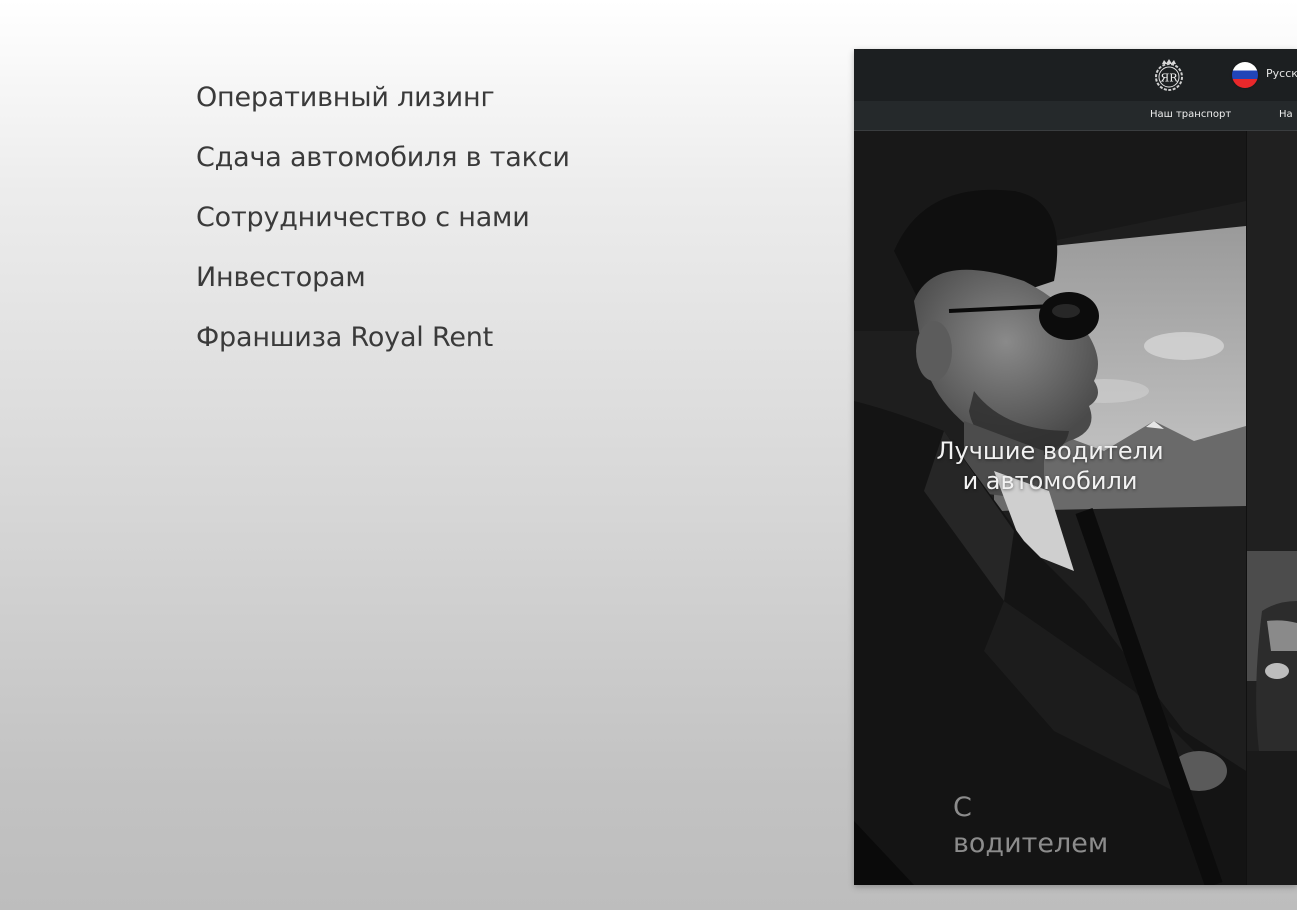 The image size is (1297, 910). What do you see at coordinates (383, 348) in the screenshot?
I see `menu-item-franchise: Франшиза Royal Rent` at bounding box center [383, 348].